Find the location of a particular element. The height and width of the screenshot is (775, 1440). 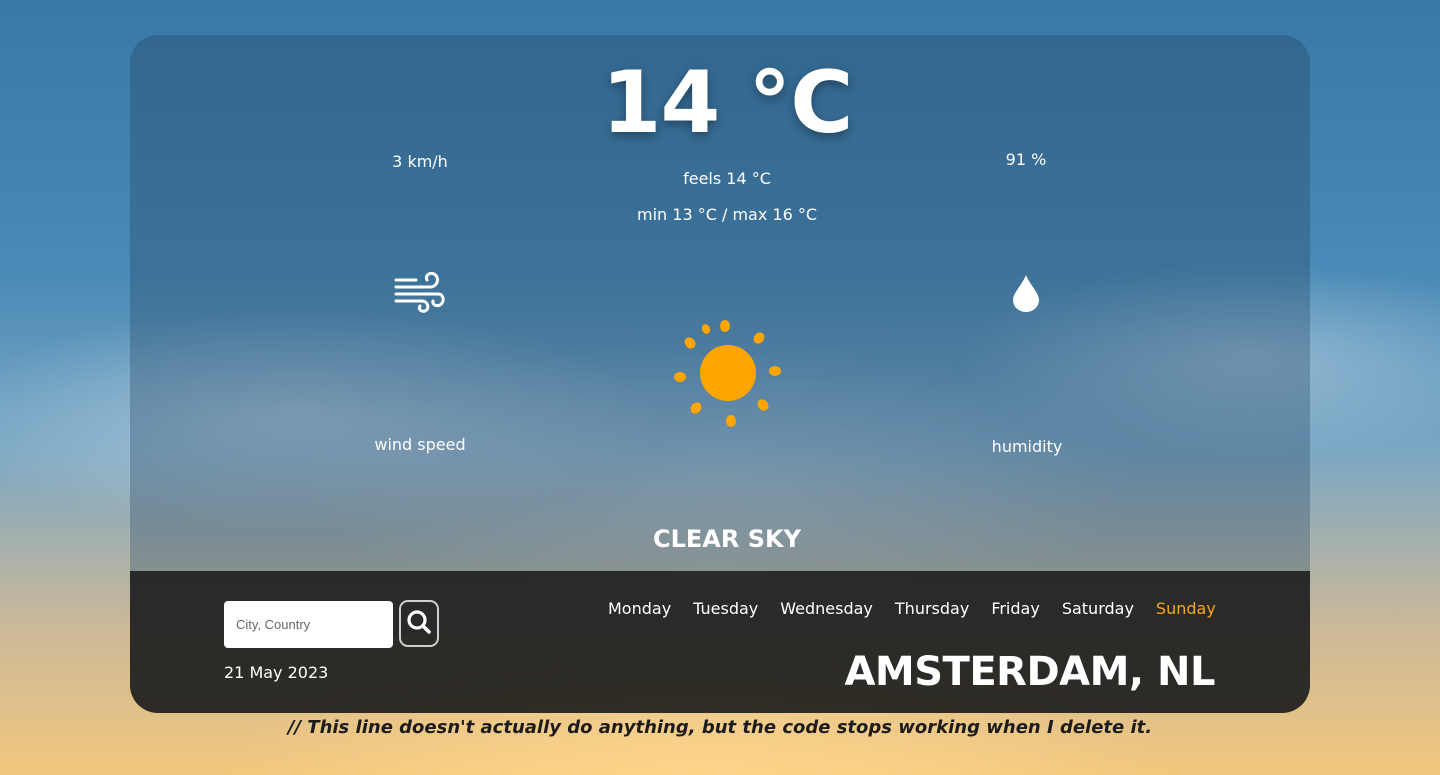

temperature: 14 °C is located at coordinates (727, 103).